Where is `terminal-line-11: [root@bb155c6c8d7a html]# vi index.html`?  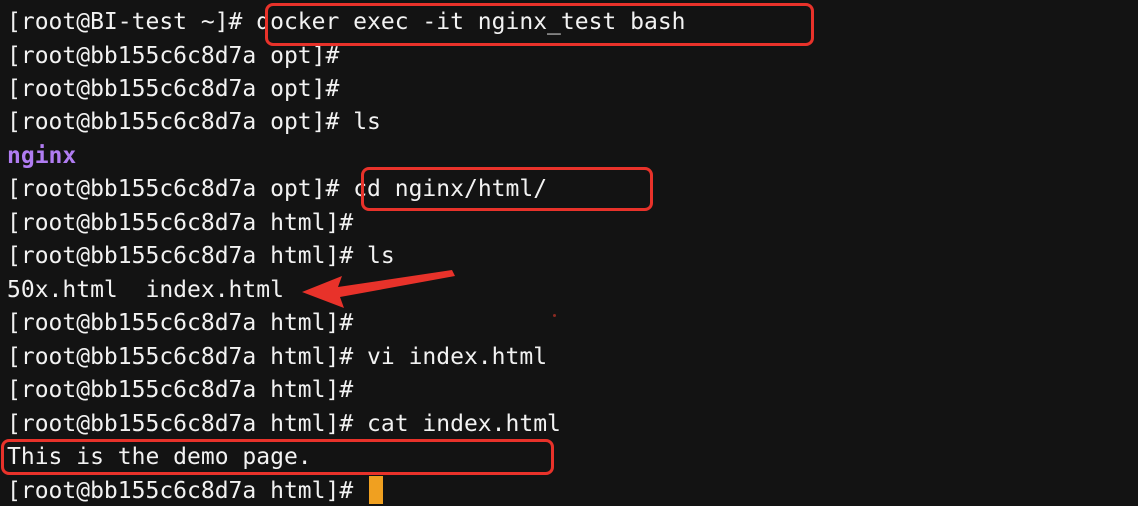 terminal-line-11: [root@bb155c6c8d7a html]# vi index.html is located at coordinates (277, 357).